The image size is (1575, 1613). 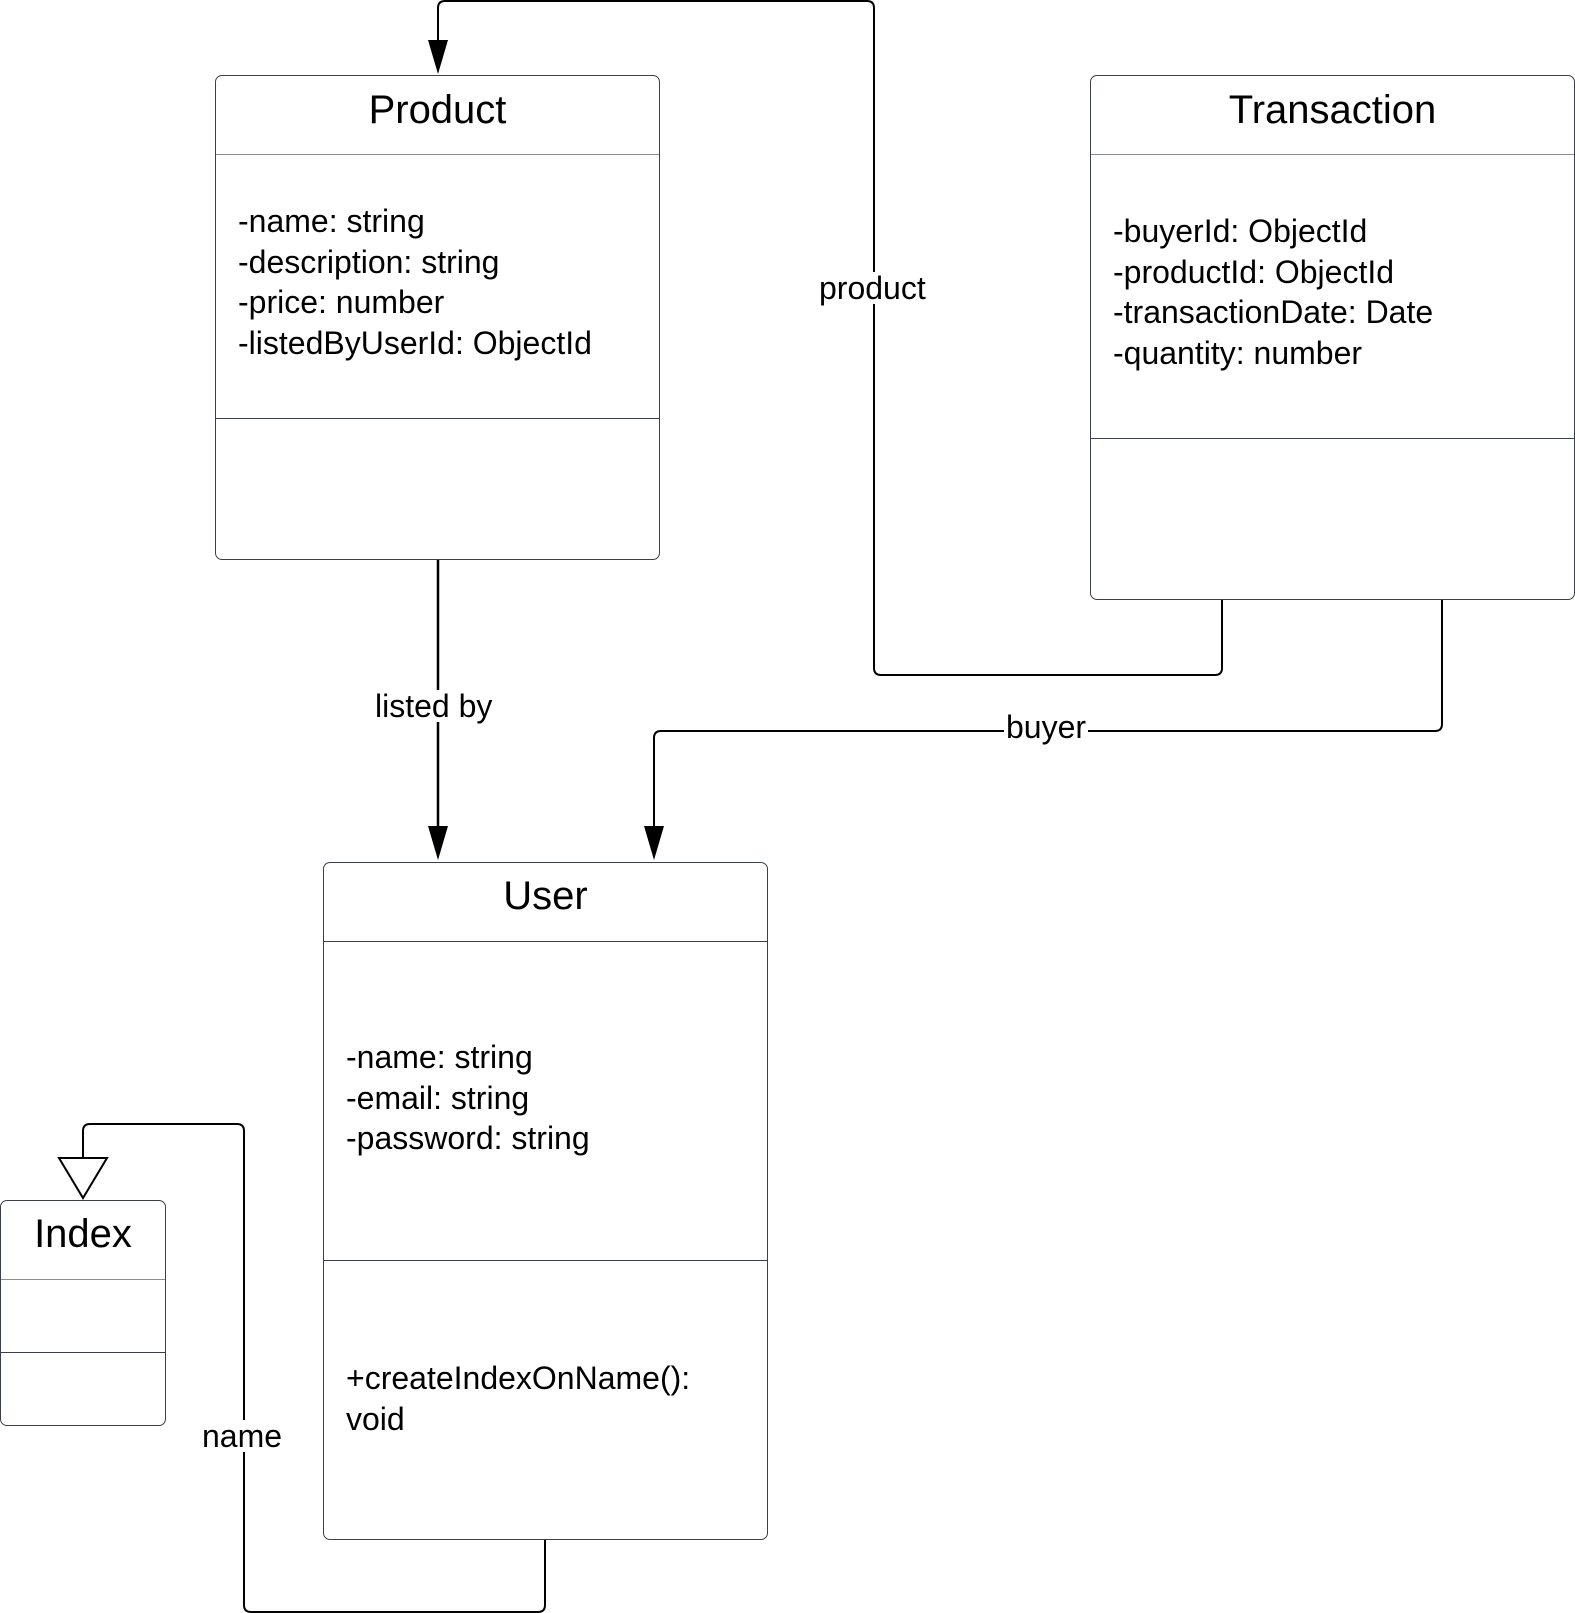 What do you see at coordinates (438, 57) in the screenshot?
I see `arrowhead-product` at bounding box center [438, 57].